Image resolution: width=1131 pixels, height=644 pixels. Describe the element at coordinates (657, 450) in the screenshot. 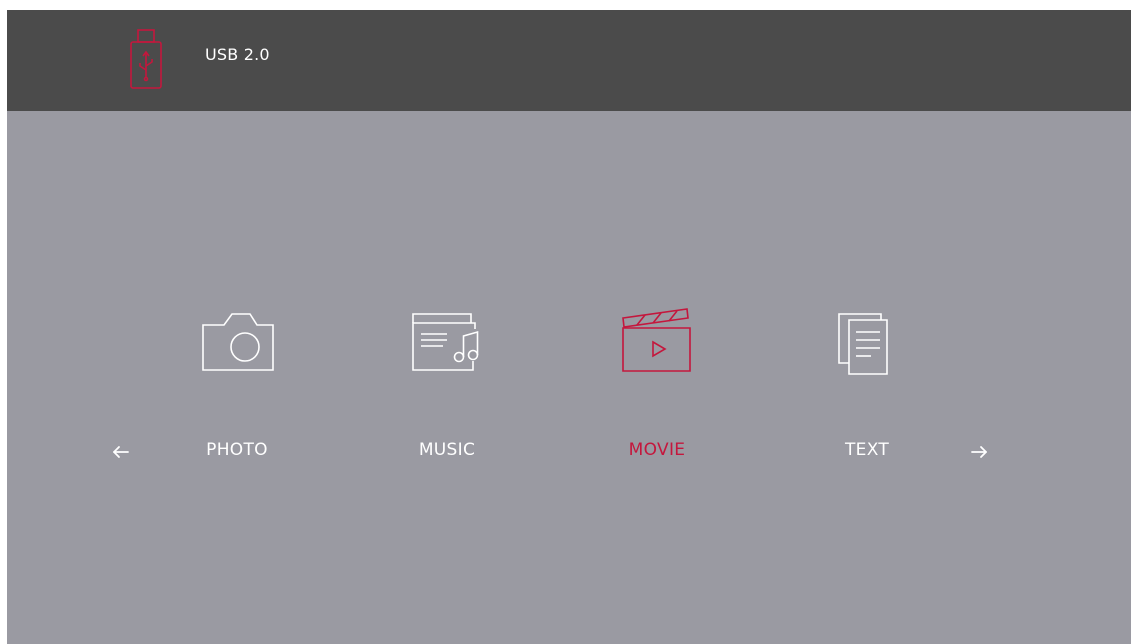

I see `menu-label-movie: MOVIE` at that location.